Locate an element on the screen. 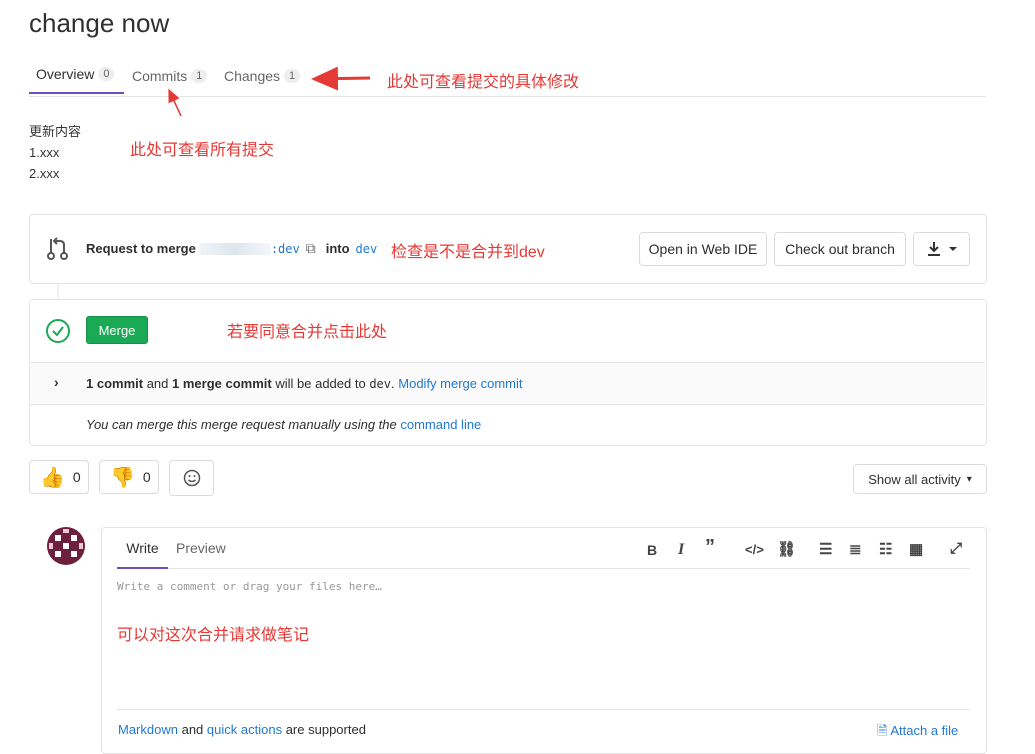  request-to-merge-text: Request to merge :dev ⧉ into dev is located at coordinates (231, 248).